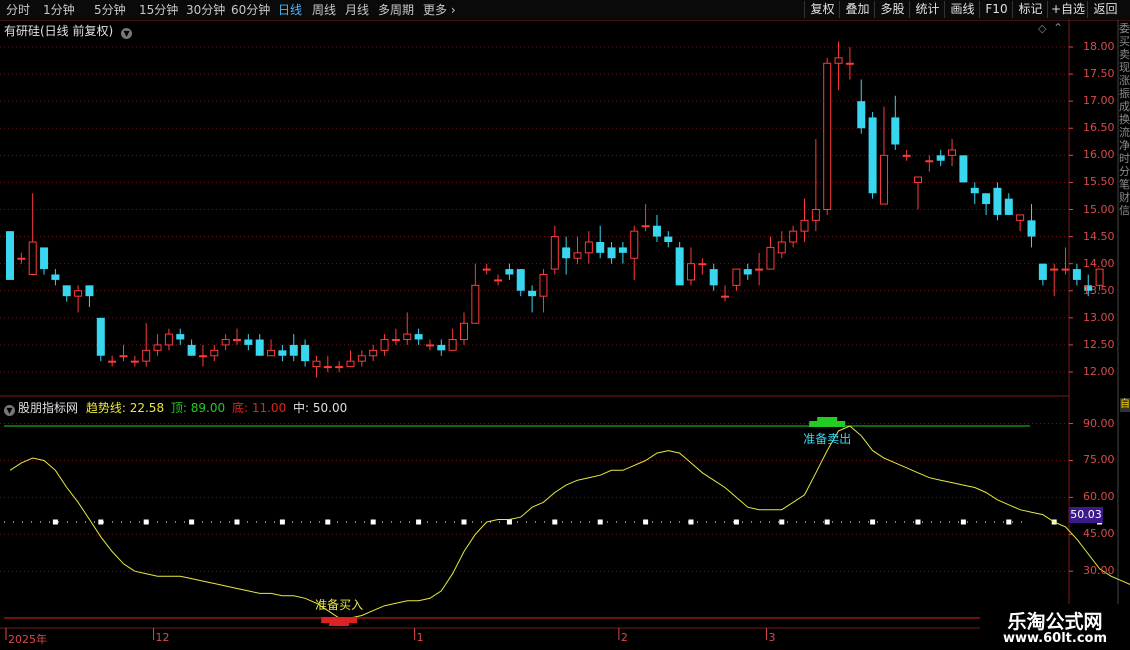 This screenshot has width=1130, height=650. What do you see at coordinates (1125, 405) in the screenshot?
I see `side-panel-tab: 自` at bounding box center [1125, 405].